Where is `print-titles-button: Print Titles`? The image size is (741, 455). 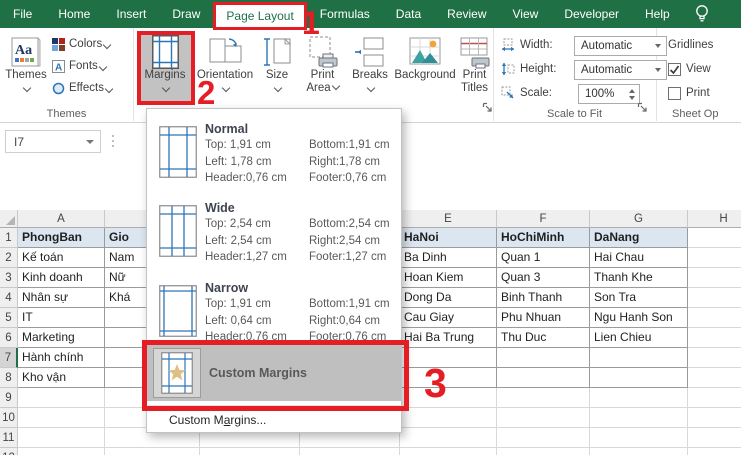
print-titles-button: Print Titles is located at coordinates (474, 63).